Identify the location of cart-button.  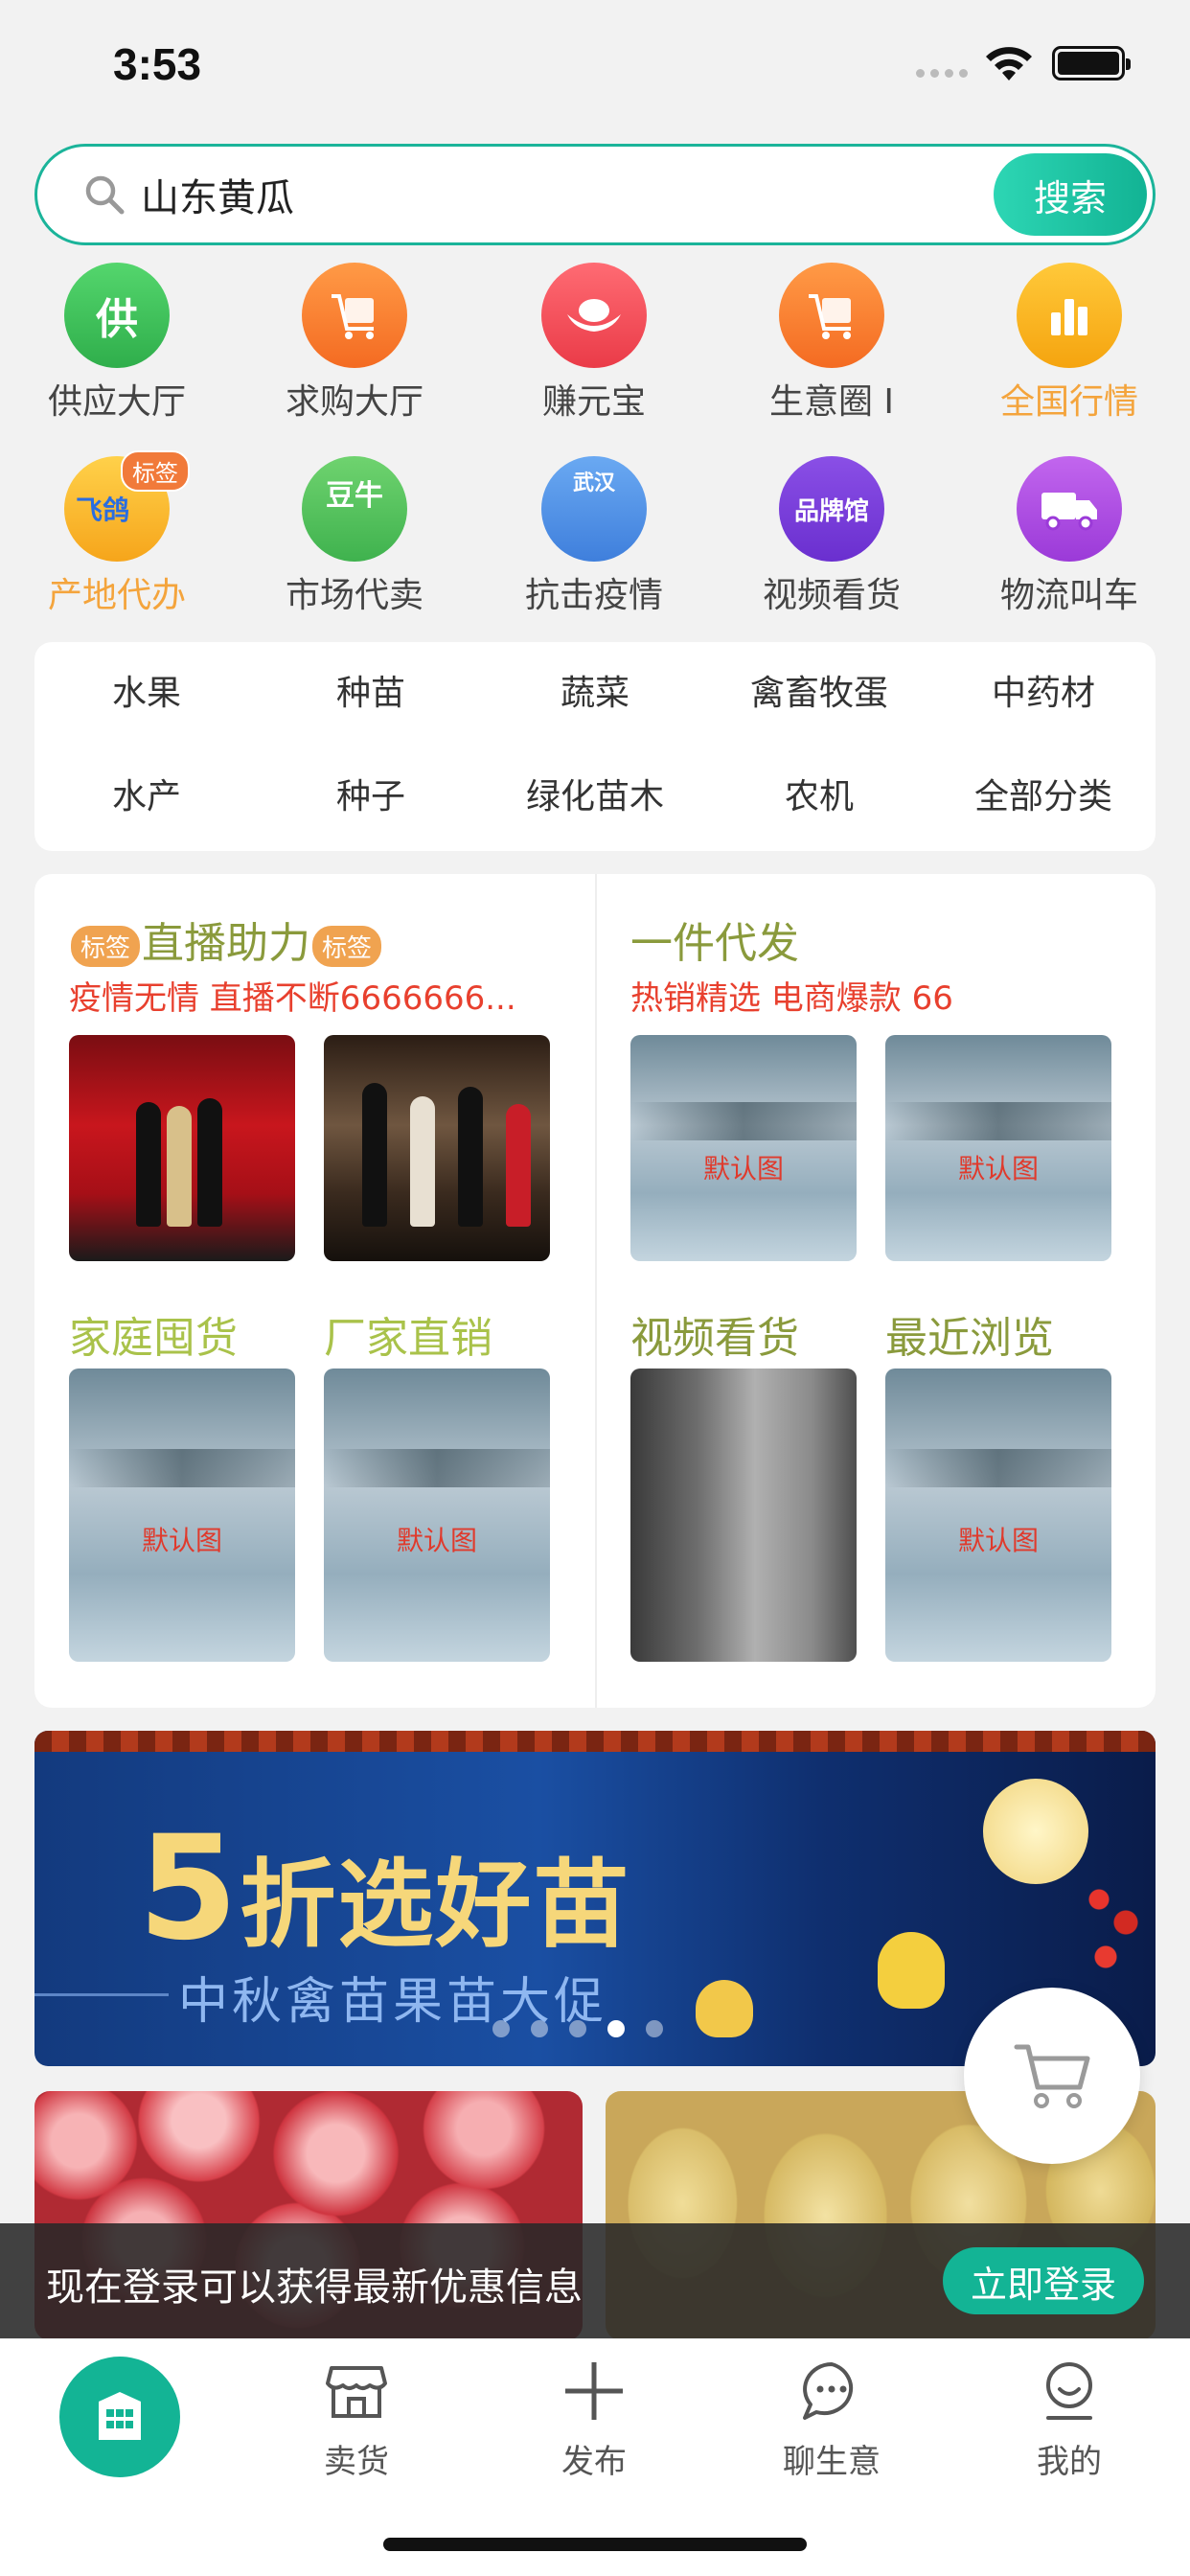
(1052, 2076).